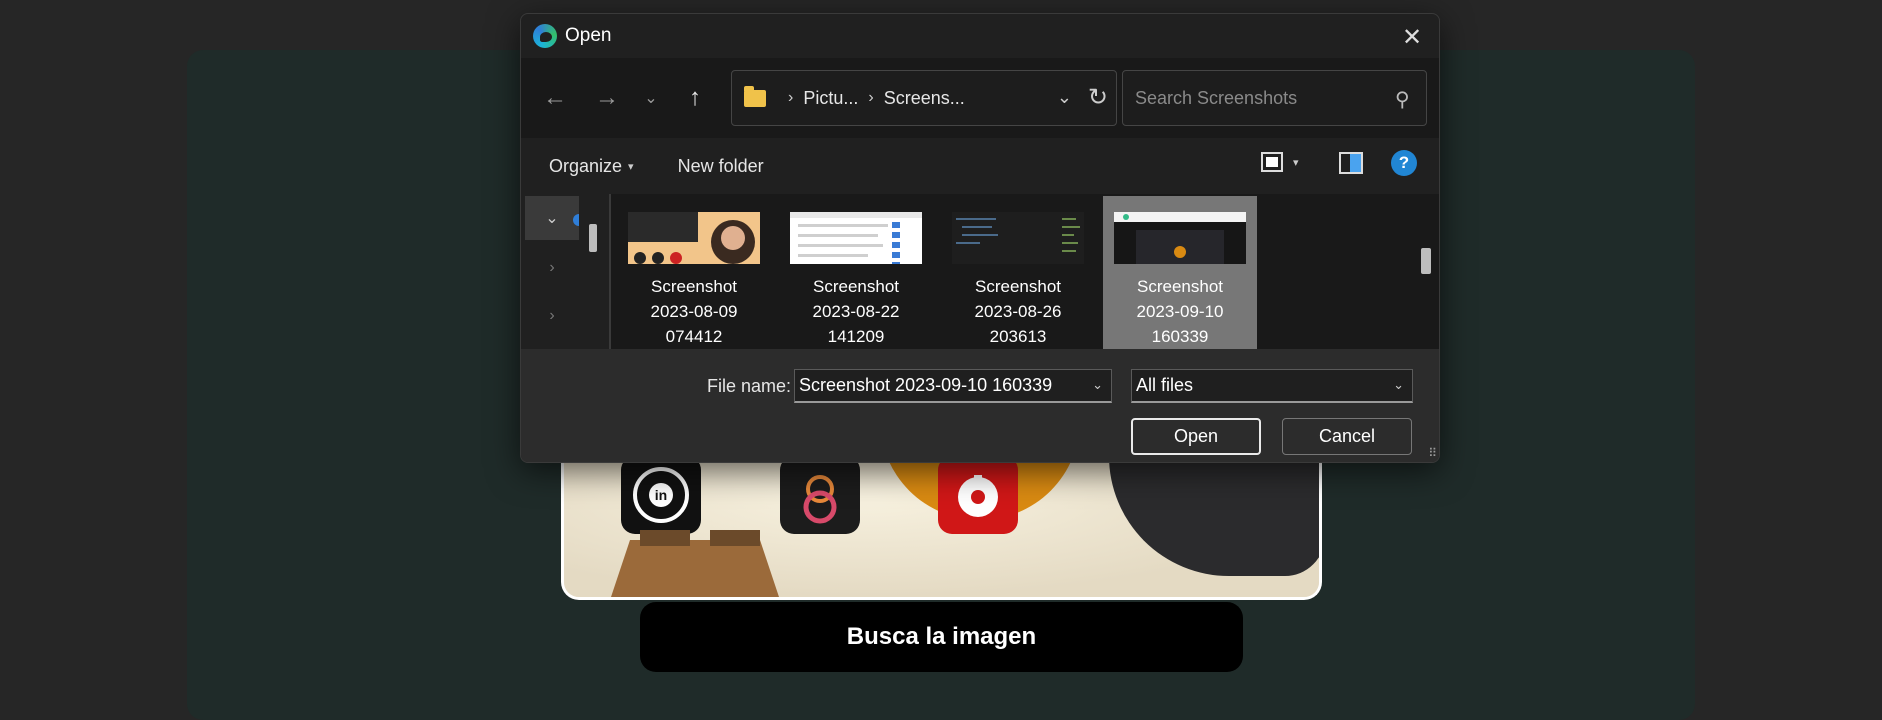 This screenshot has width=1882, height=720. What do you see at coordinates (978, 495) in the screenshot?
I see `falcon-ship-icon` at bounding box center [978, 495].